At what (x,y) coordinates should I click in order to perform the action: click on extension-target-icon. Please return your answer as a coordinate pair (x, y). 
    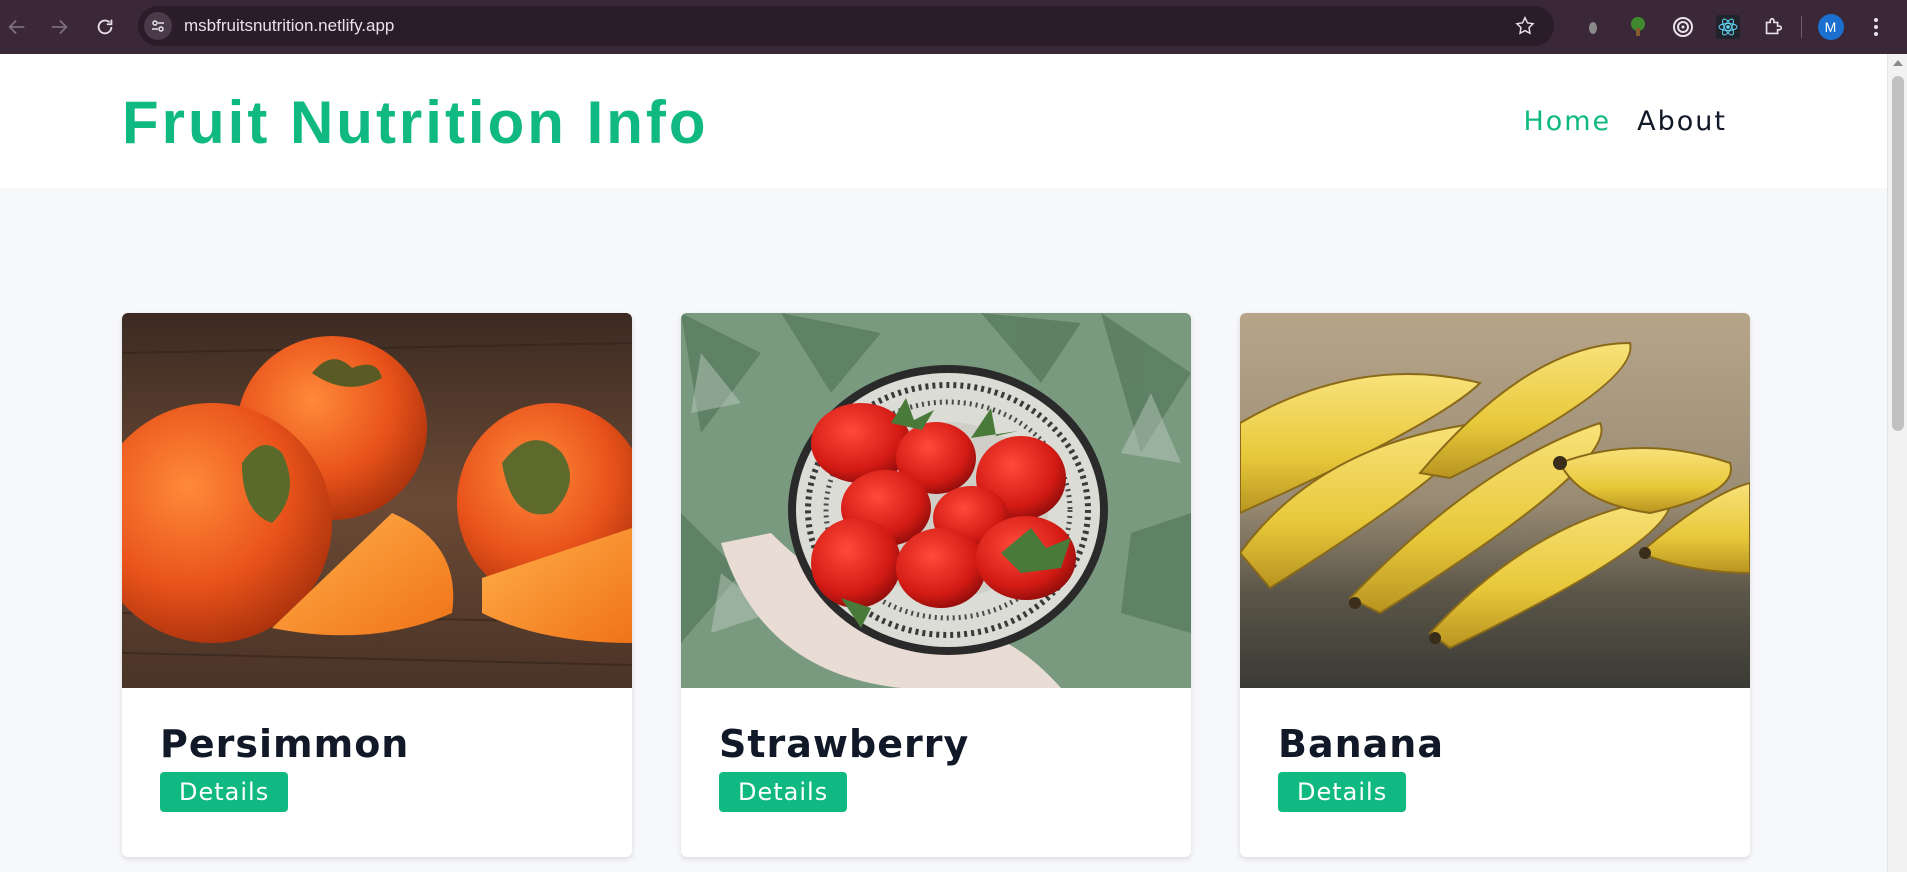
    Looking at the image, I should click on (1682, 27).